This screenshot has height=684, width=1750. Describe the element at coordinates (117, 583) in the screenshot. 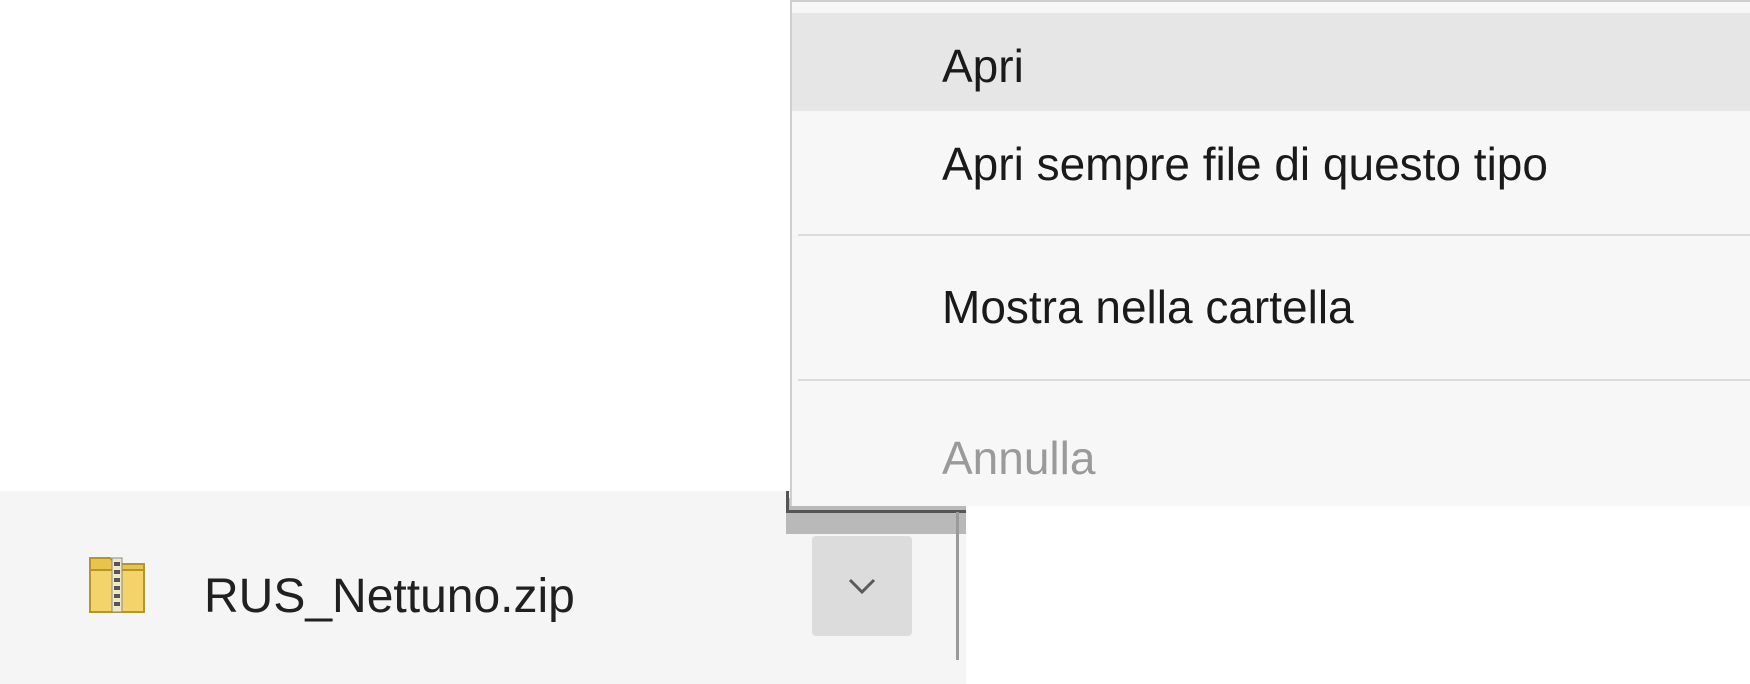

I see `zip-folder-icon` at that location.